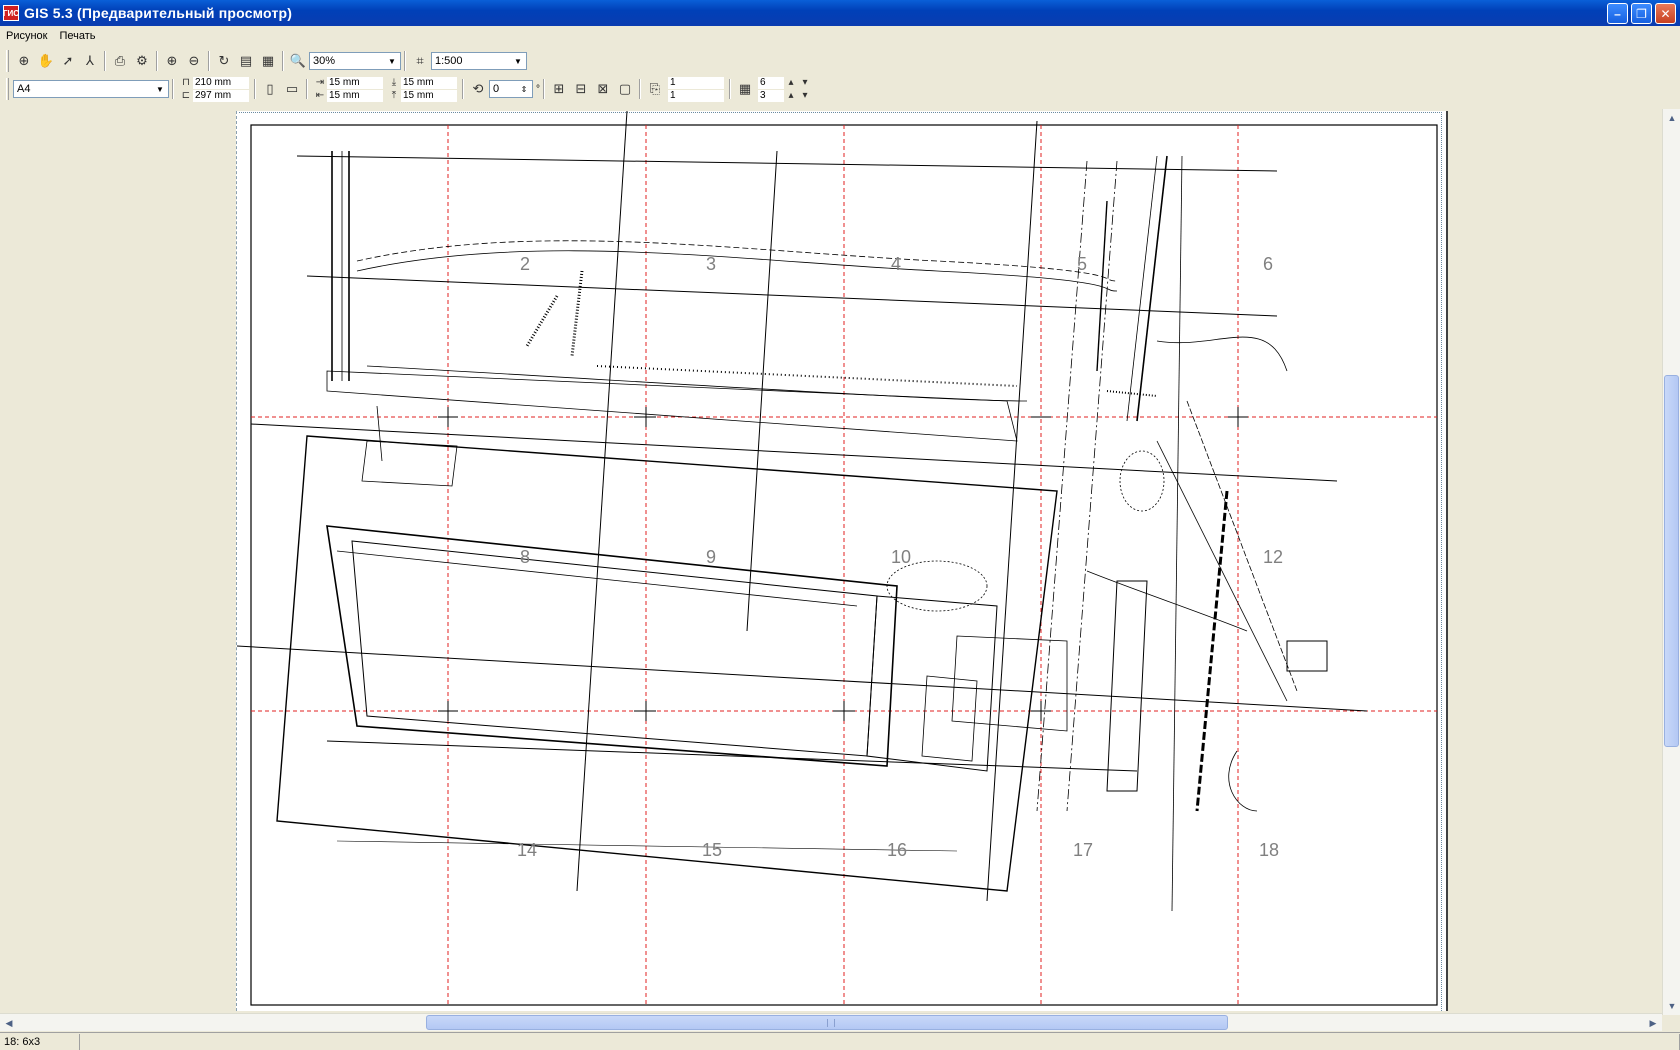  What do you see at coordinates (11, 13) in the screenshot?
I see `app-icon: ГИС` at bounding box center [11, 13].